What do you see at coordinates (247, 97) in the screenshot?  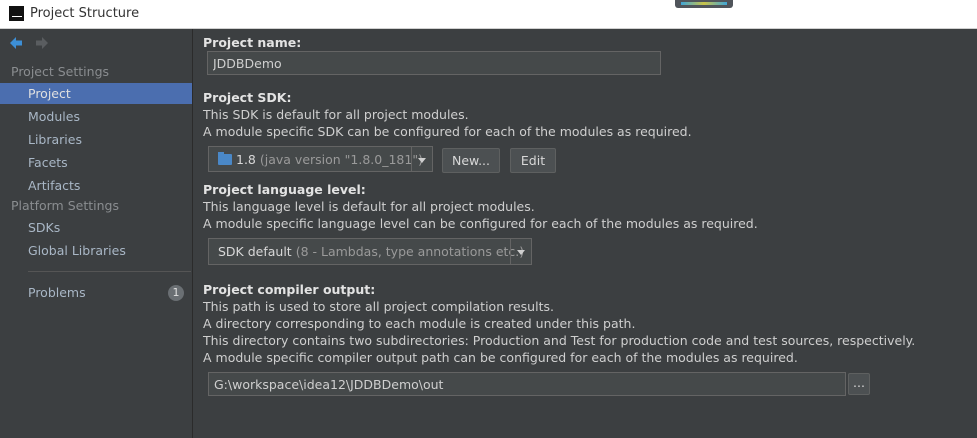 I see `project-sdk-label: Project SDK:` at bounding box center [247, 97].